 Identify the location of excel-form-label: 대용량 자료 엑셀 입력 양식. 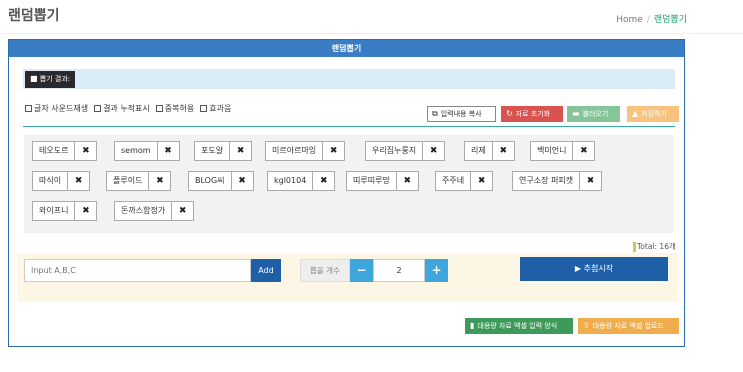
(517, 326).